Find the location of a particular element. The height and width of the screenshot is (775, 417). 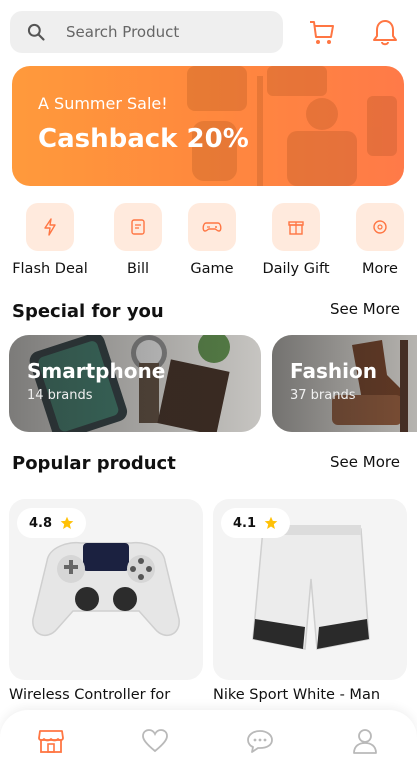

promo-banner: A Summer Sale! Cashback 20% is located at coordinates (208, 126).